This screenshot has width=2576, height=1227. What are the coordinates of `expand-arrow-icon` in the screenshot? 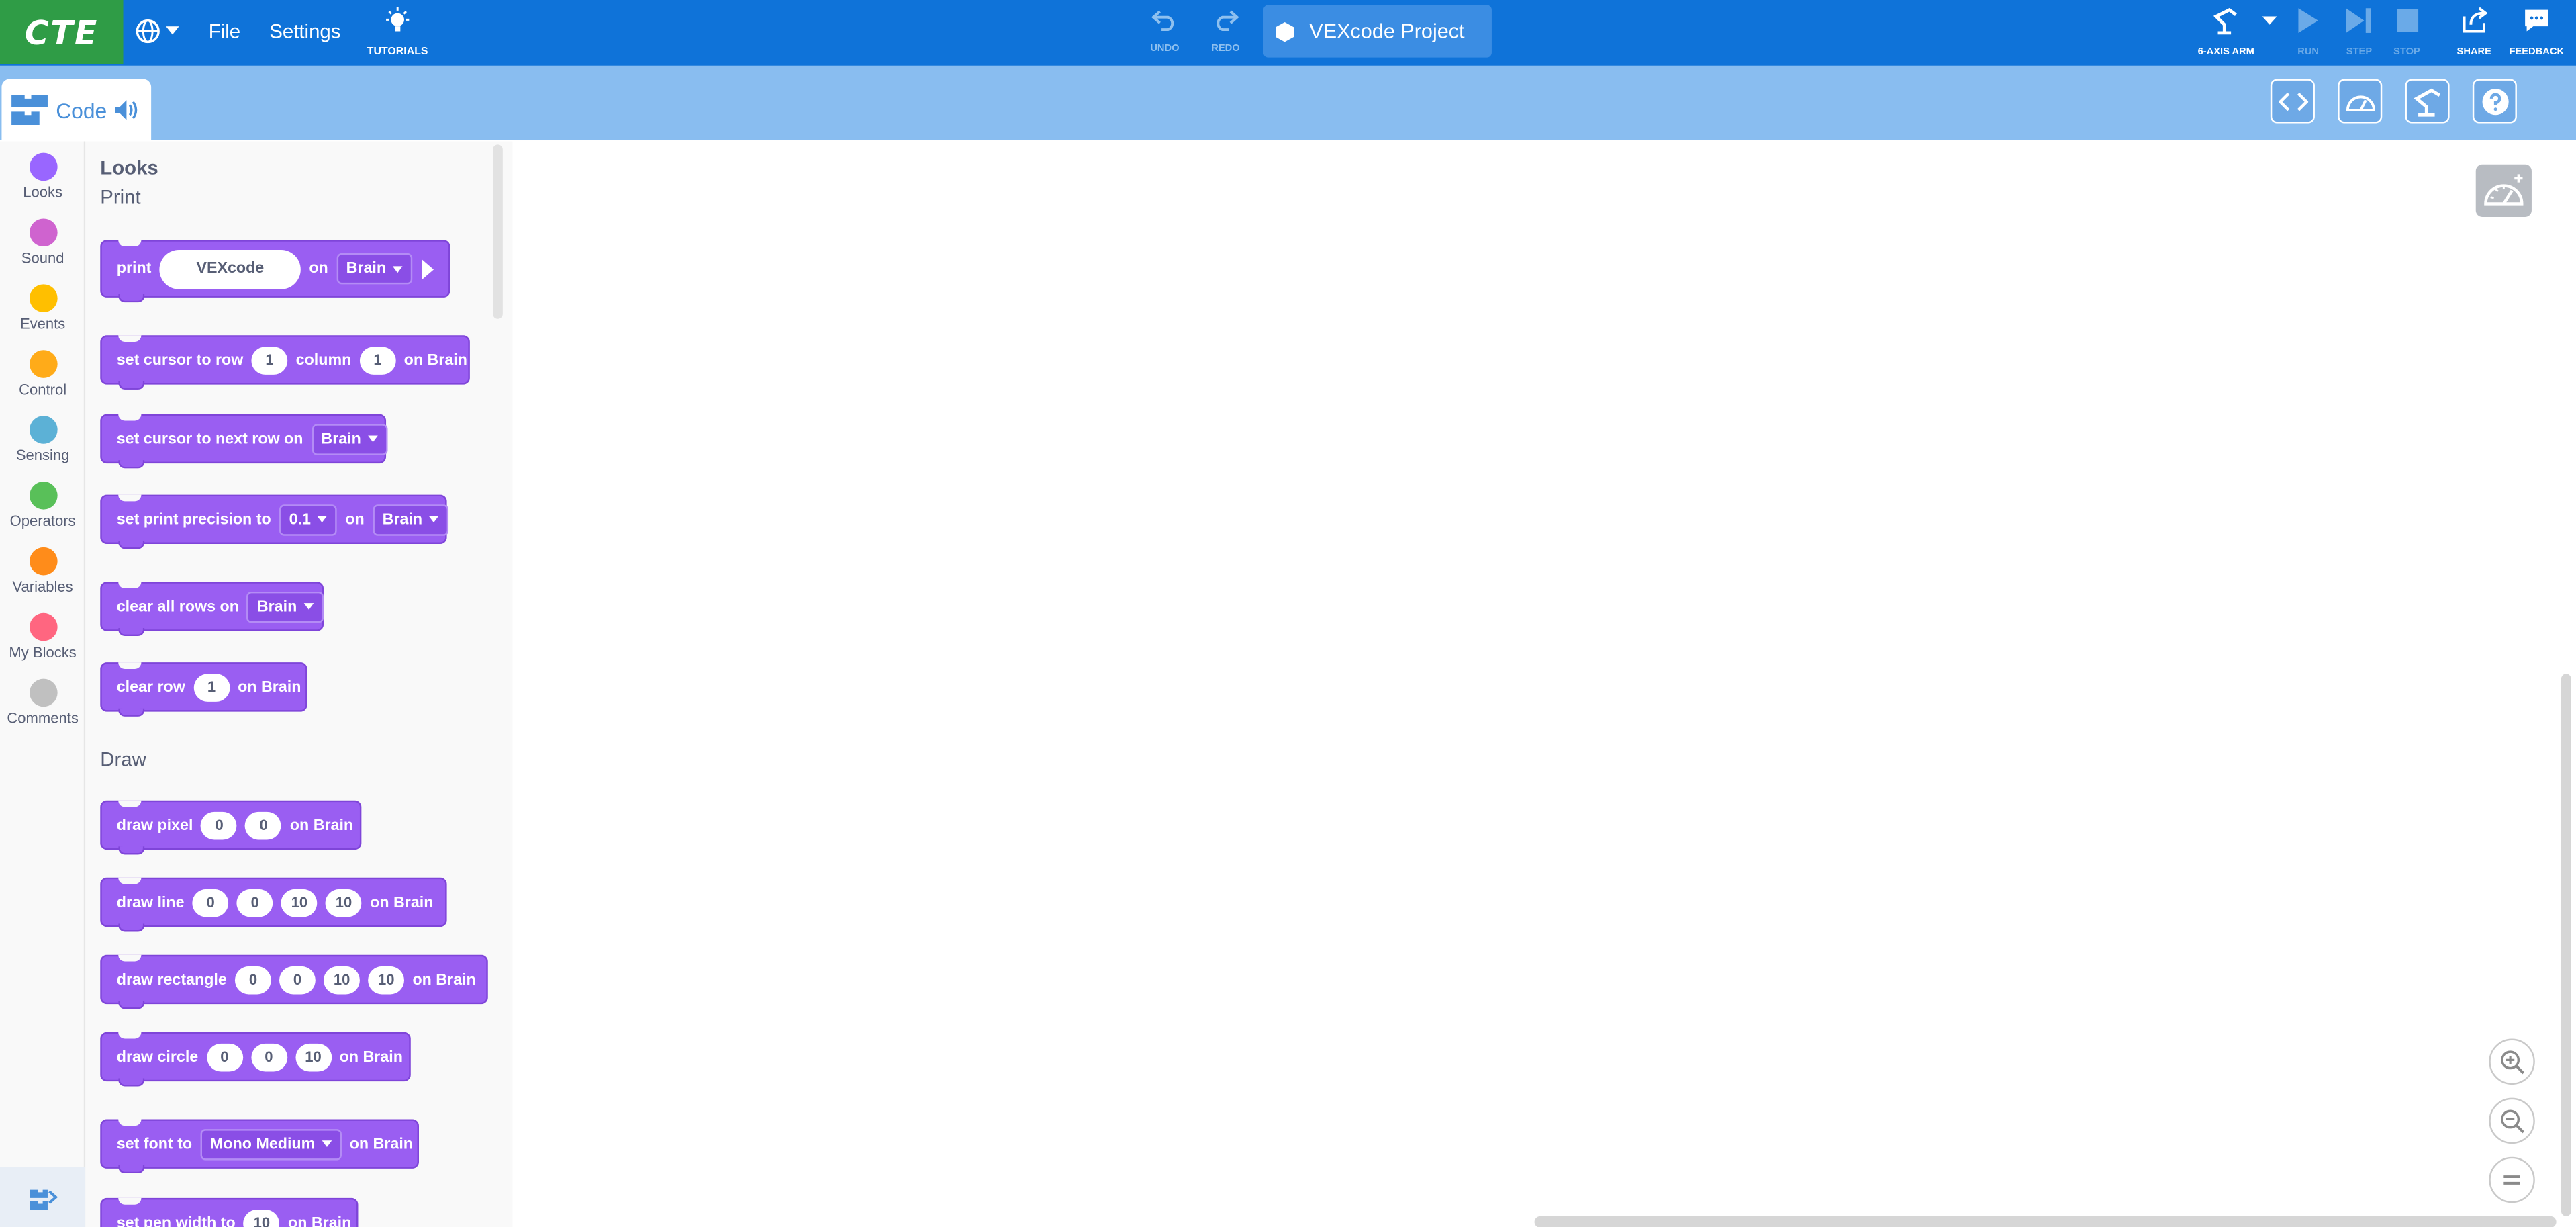 It's located at (428, 269).